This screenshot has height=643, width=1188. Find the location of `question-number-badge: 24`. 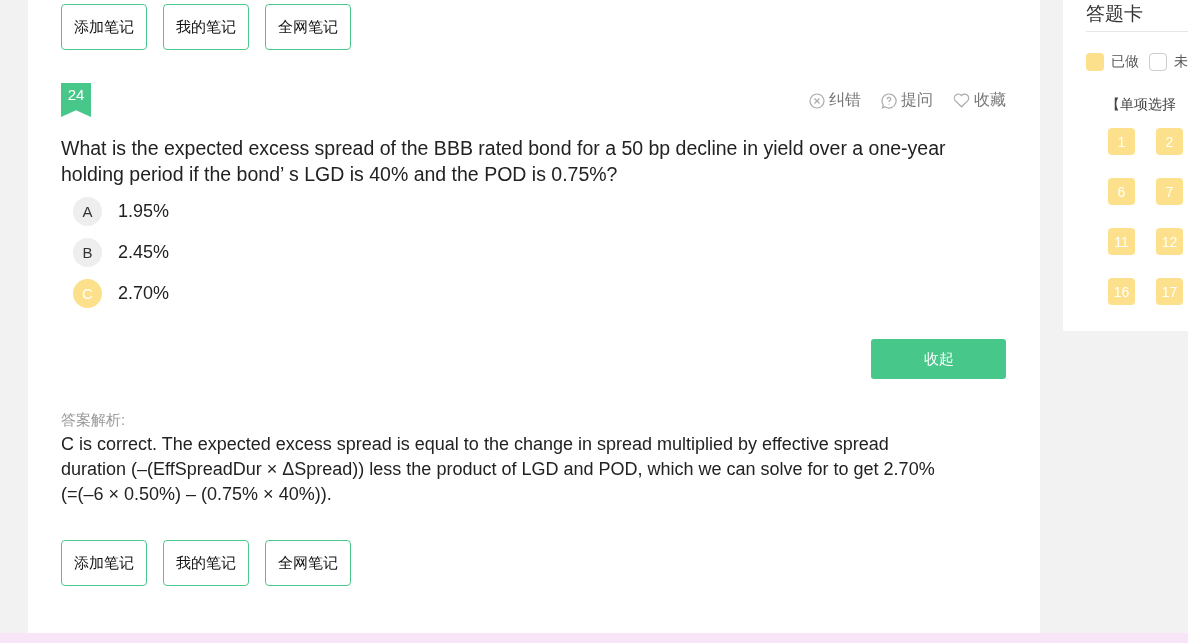

question-number-badge: 24 is located at coordinates (76, 100).